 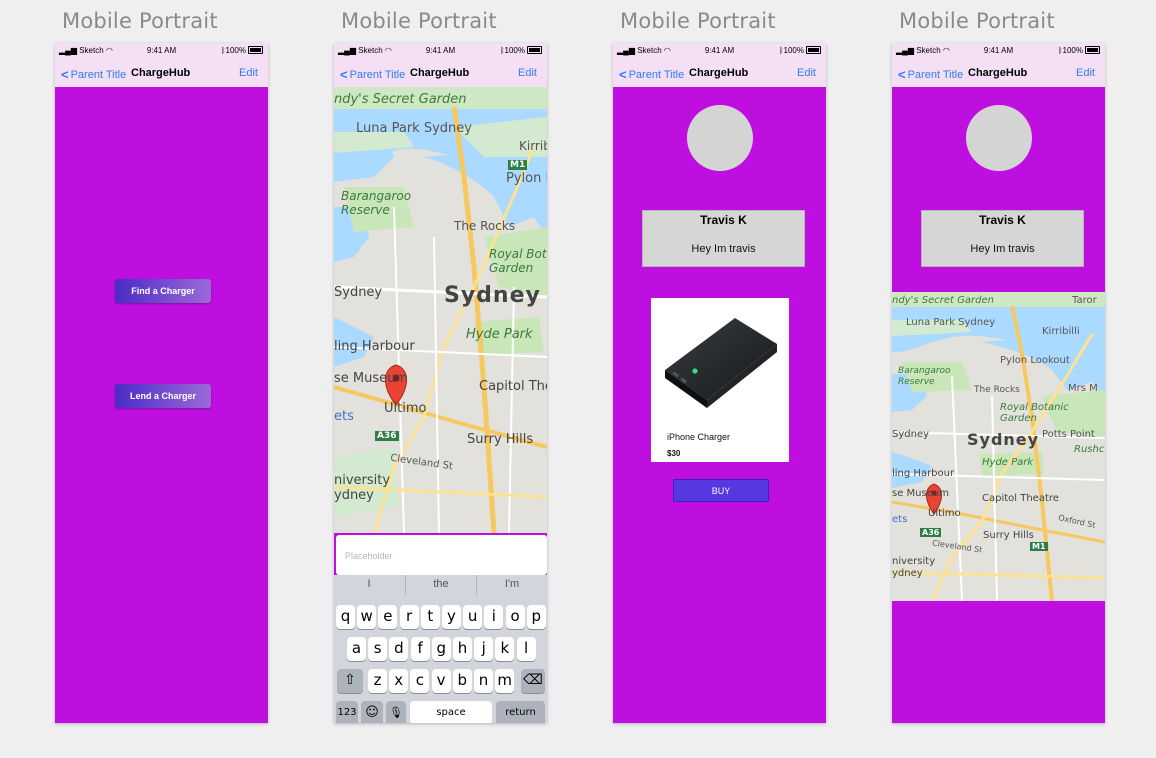 What do you see at coordinates (163, 291) in the screenshot?
I see `find-charger-button: Find a Charger` at bounding box center [163, 291].